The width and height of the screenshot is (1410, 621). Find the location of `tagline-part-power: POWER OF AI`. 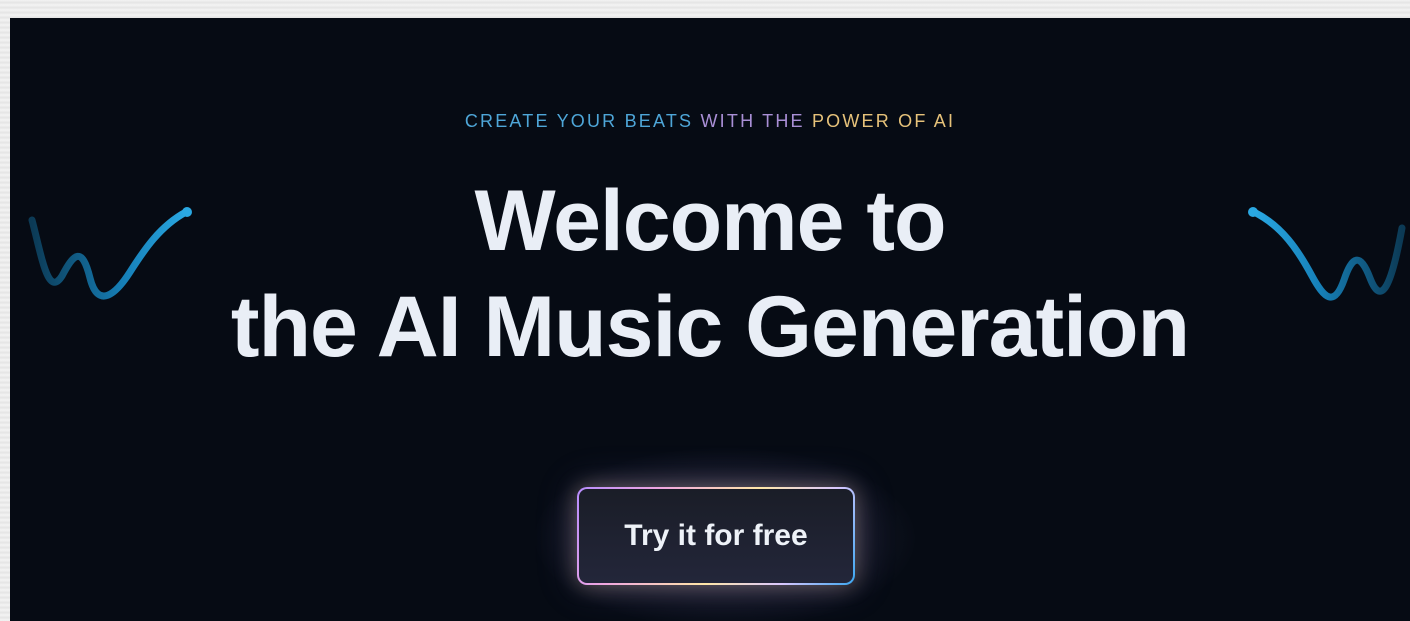

tagline-part-power: POWER OF AI is located at coordinates (883, 121).